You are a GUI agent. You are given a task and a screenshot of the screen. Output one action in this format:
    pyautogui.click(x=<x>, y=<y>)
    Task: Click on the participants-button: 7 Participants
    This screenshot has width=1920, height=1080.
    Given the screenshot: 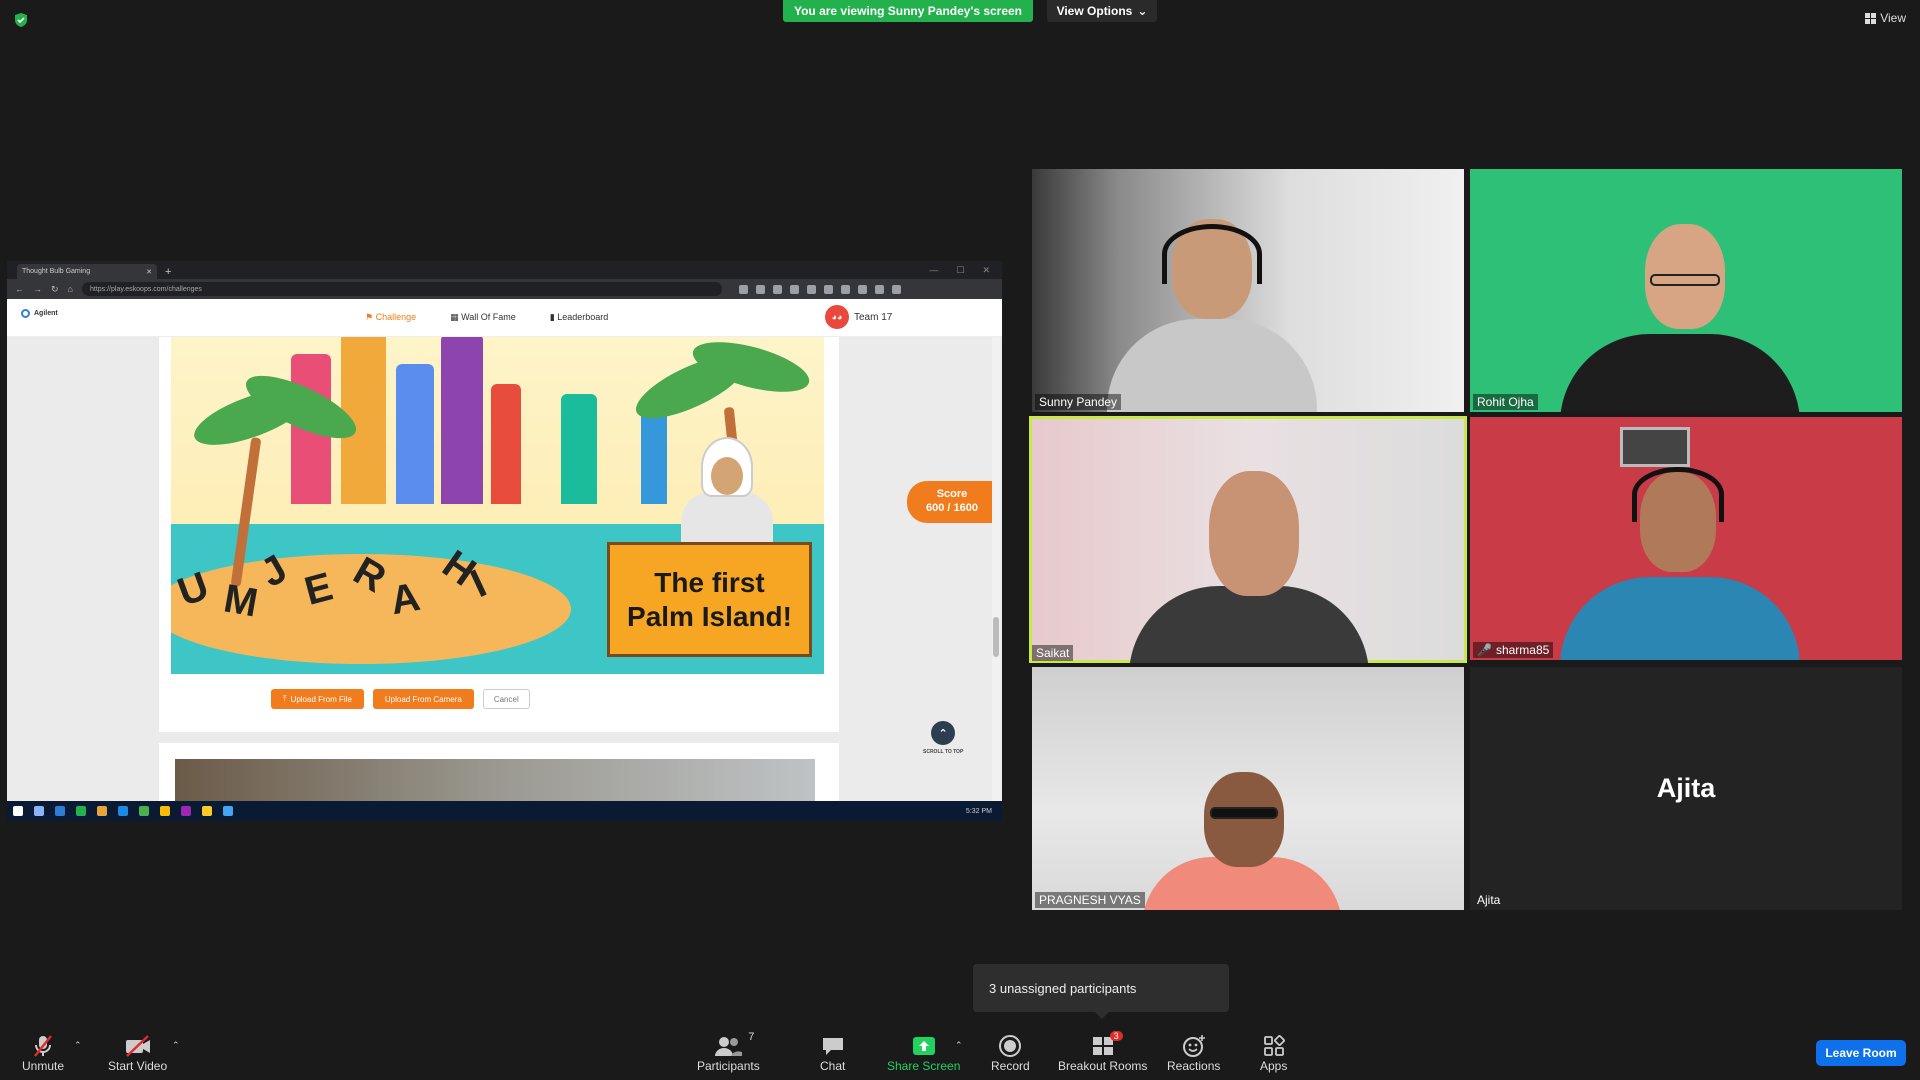 What is the action you would take?
    pyautogui.click(x=728, y=1052)
    